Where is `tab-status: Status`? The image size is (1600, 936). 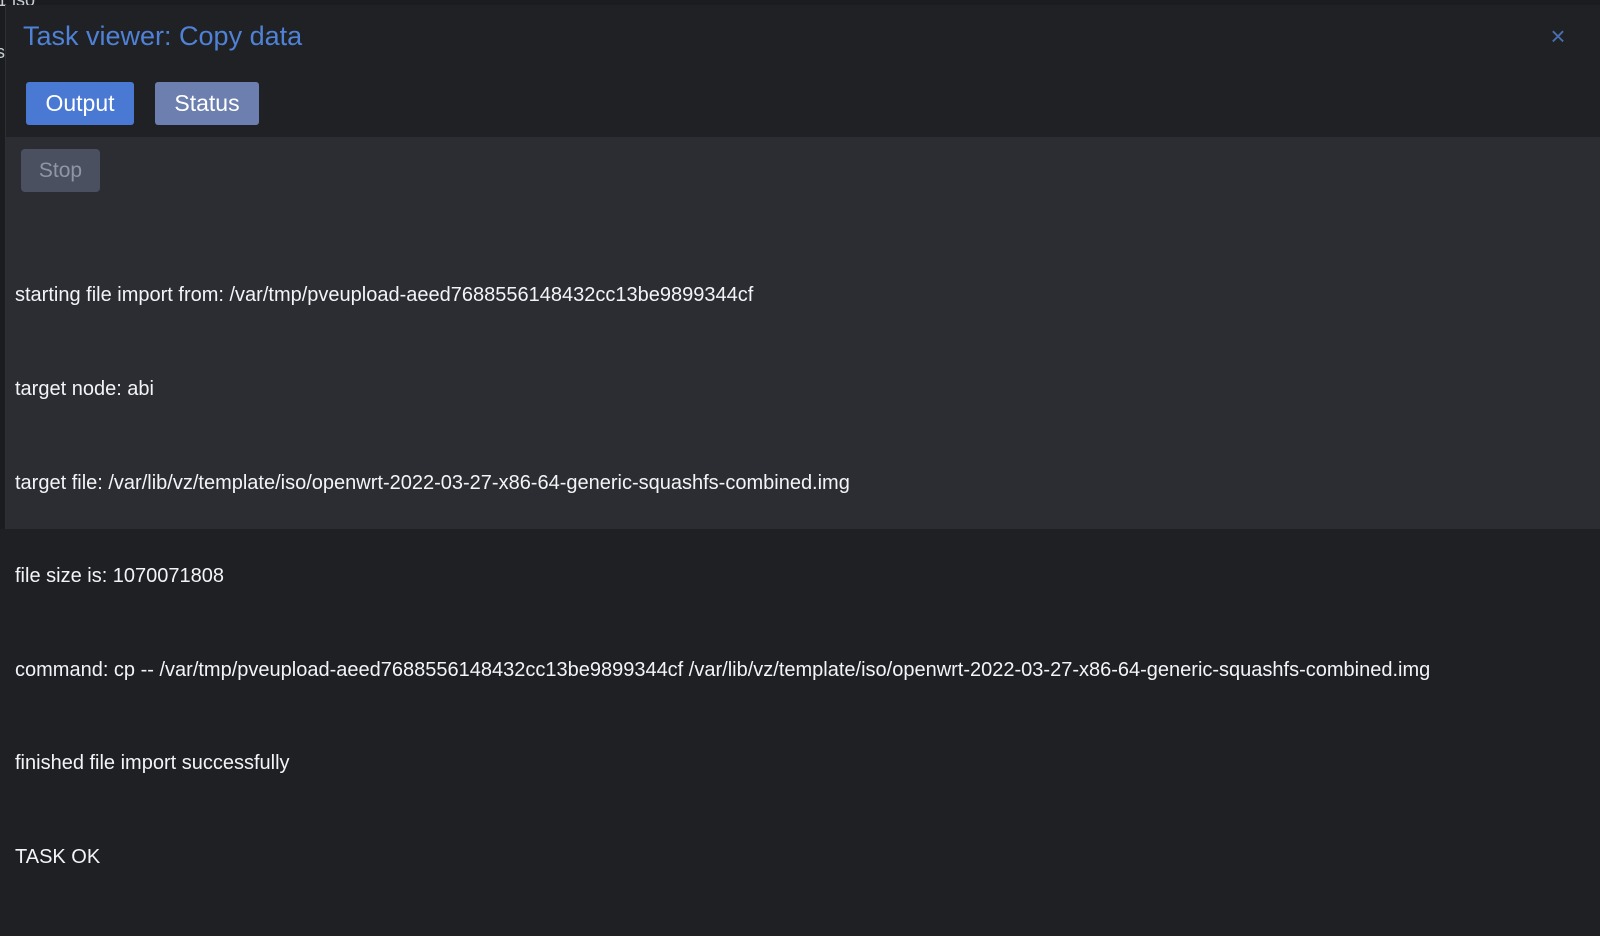
tab-status: Status is located at coordinates (207, 103).